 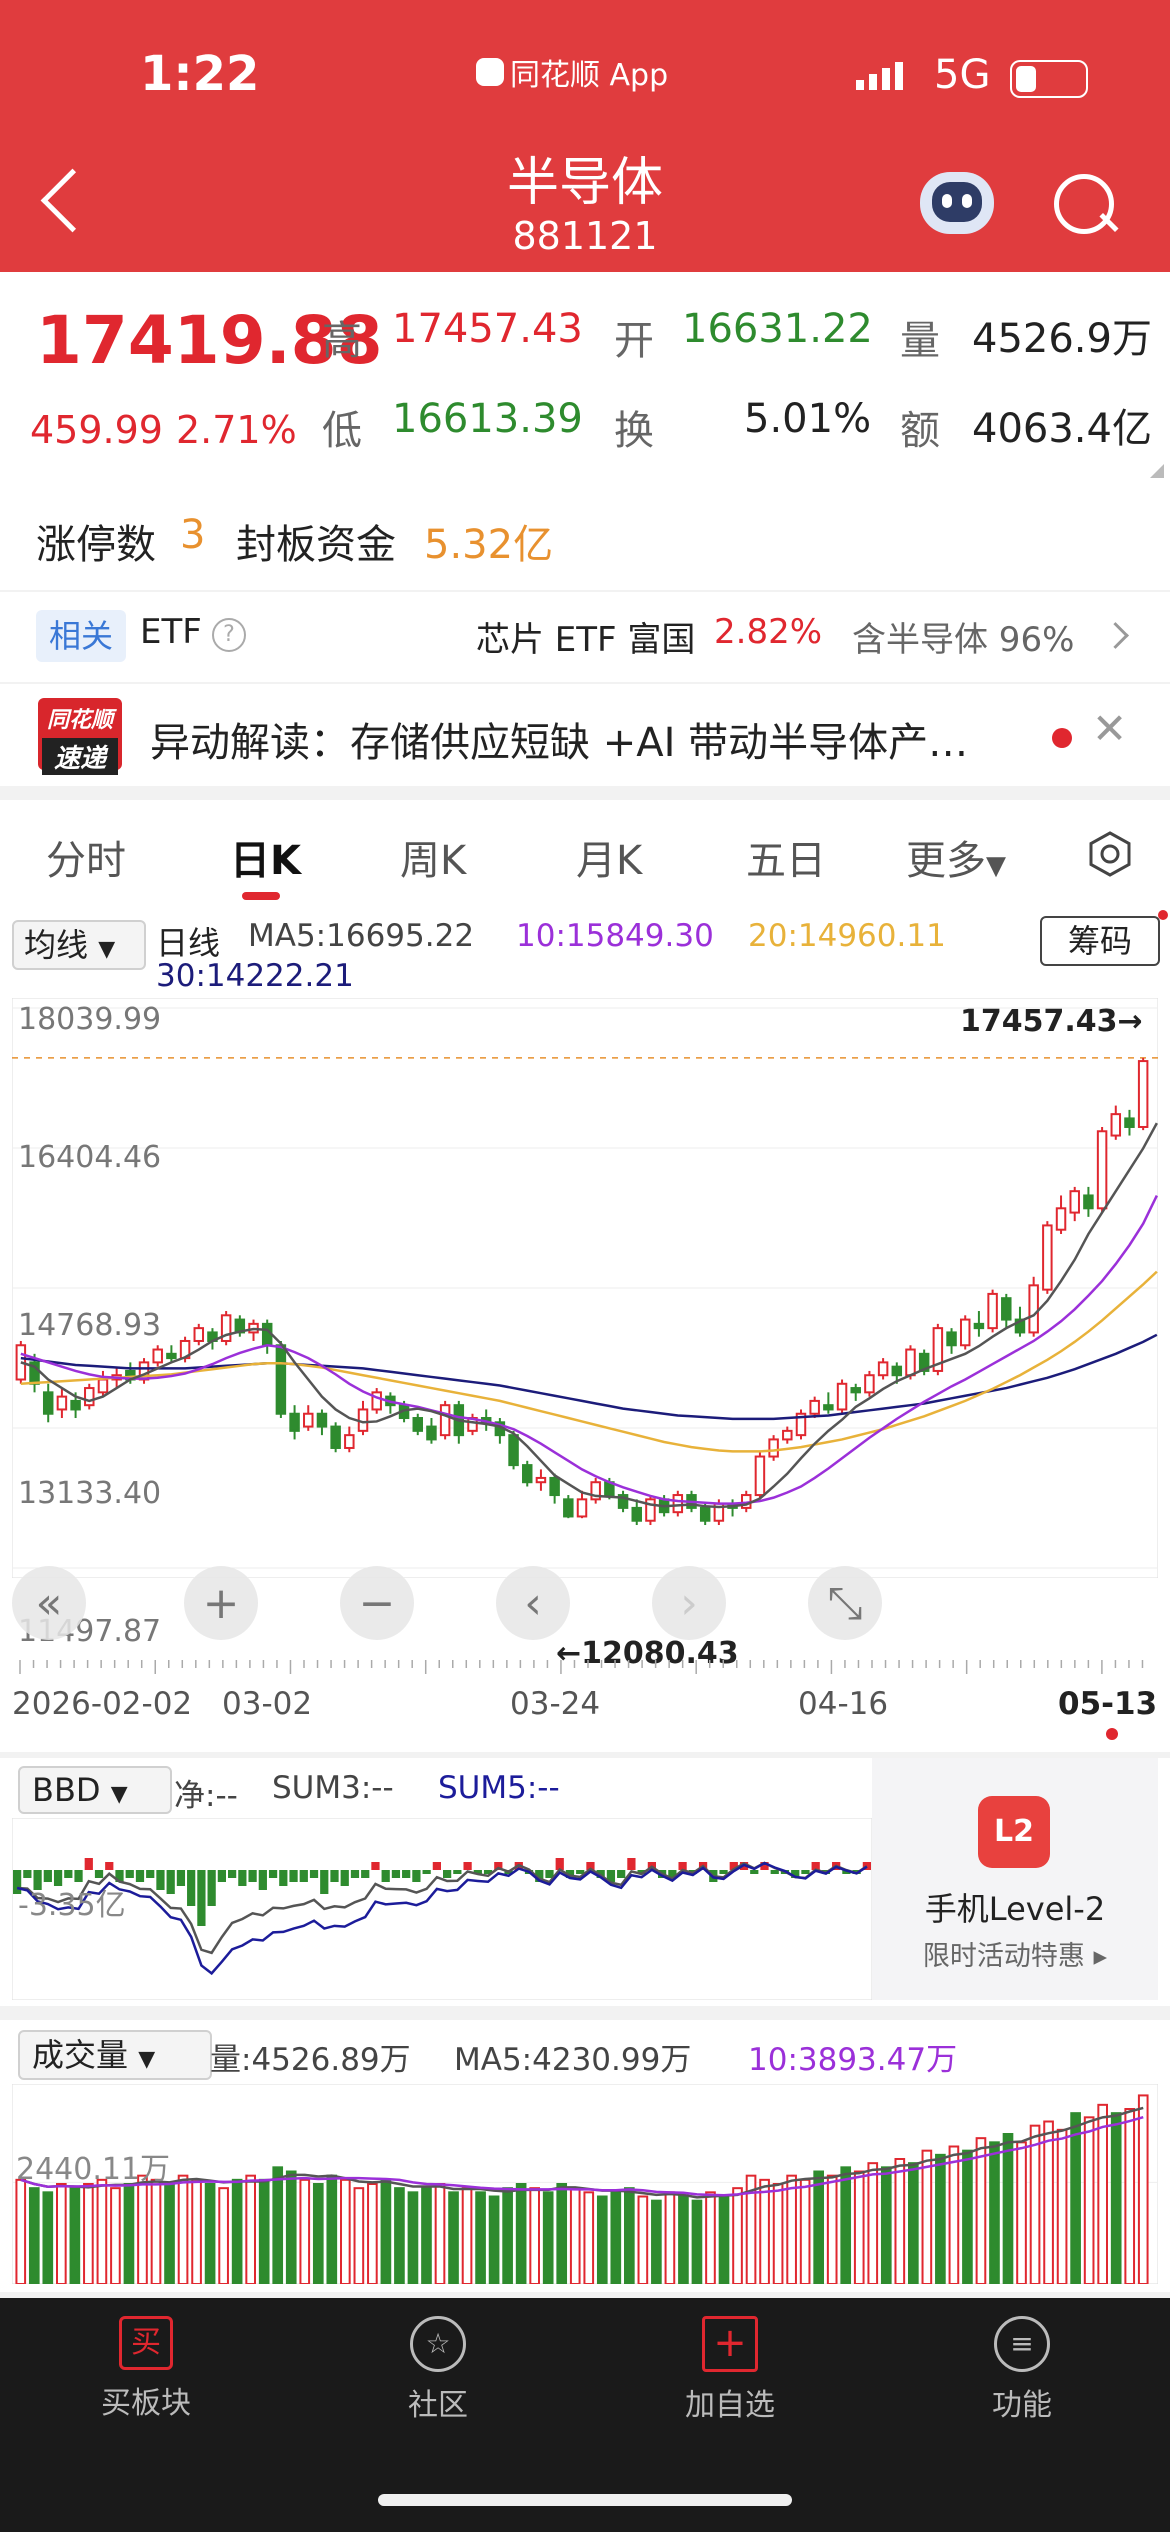 I want to click on open-value: 16631.22, so click(x=777, y=329).